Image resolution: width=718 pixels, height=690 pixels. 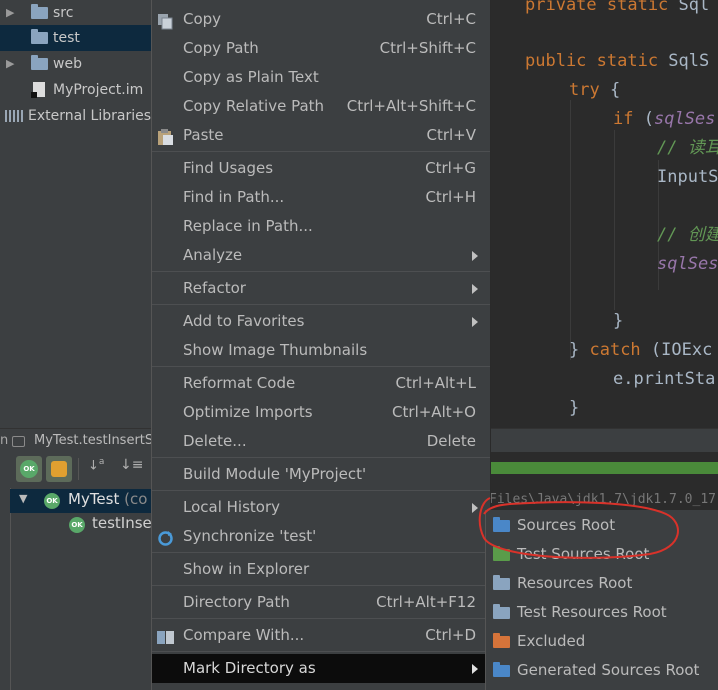 I want to click on show-passed-toggle: OK, so click(x=29, y=469).